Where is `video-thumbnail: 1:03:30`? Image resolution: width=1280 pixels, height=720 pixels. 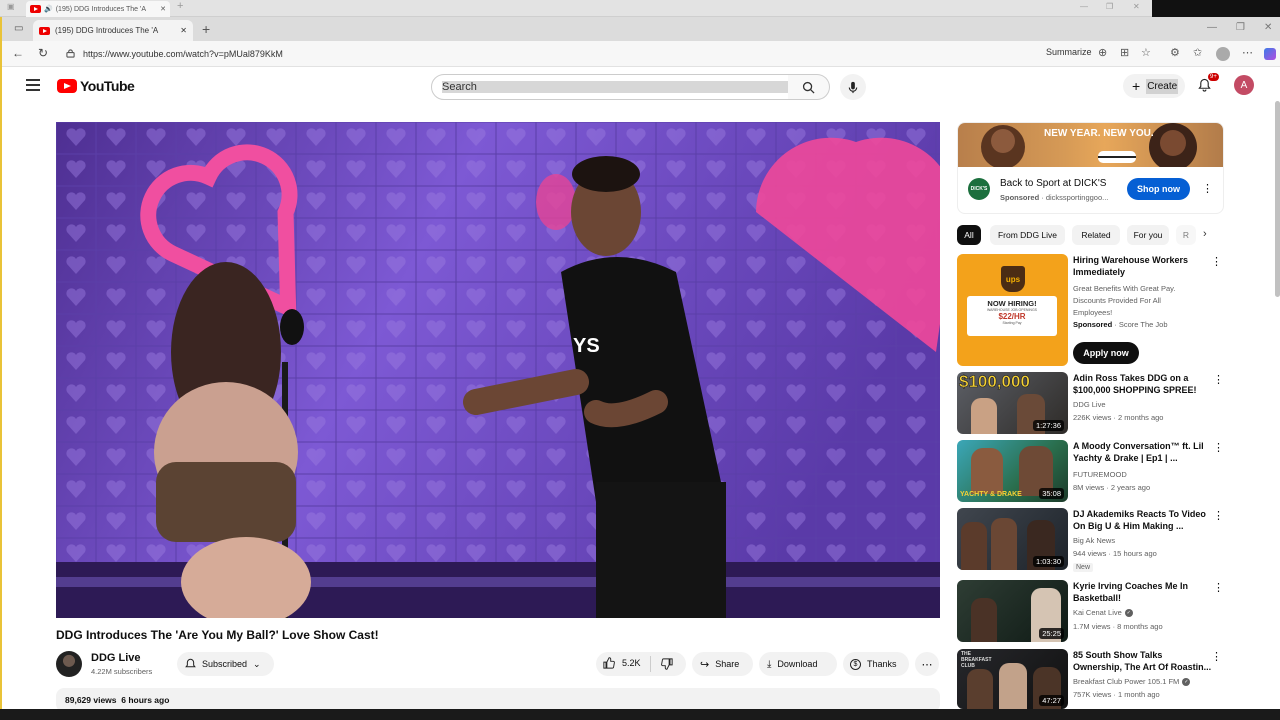
video-thumbnail: 1:03:30 is located at coordinates (1012, 539).